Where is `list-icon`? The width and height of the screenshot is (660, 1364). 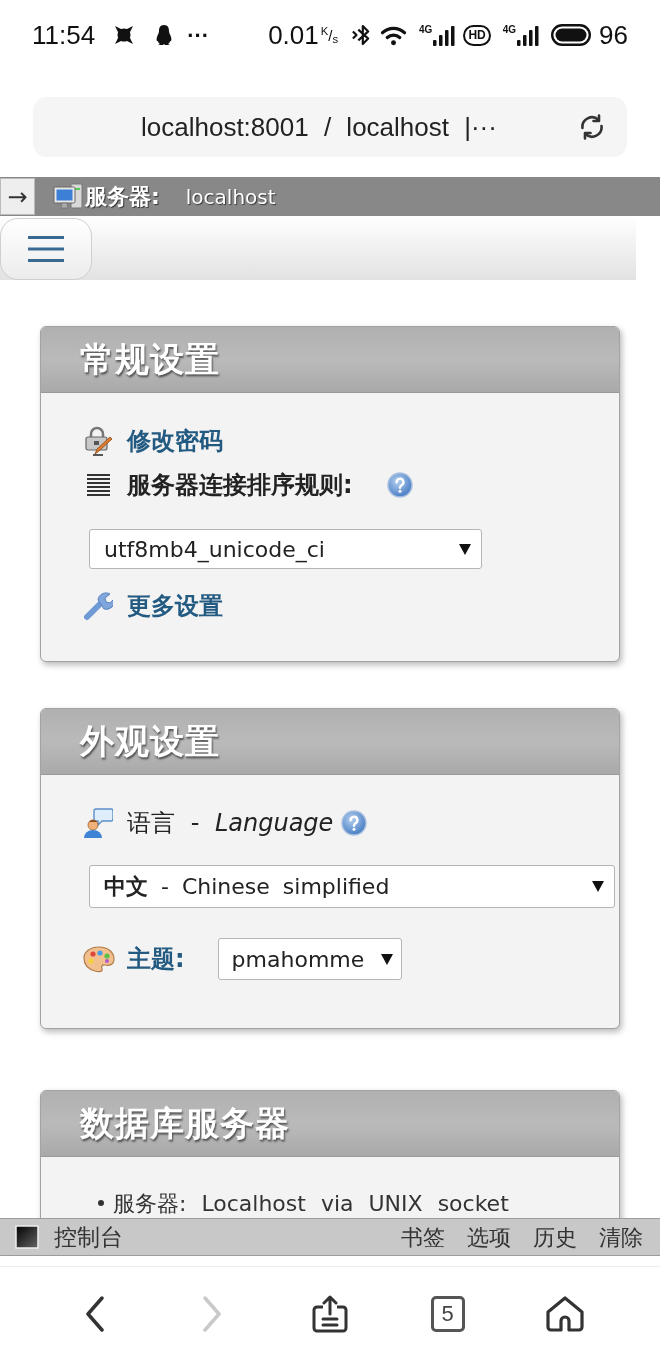 list-icon is located at coordinates (98, 485).